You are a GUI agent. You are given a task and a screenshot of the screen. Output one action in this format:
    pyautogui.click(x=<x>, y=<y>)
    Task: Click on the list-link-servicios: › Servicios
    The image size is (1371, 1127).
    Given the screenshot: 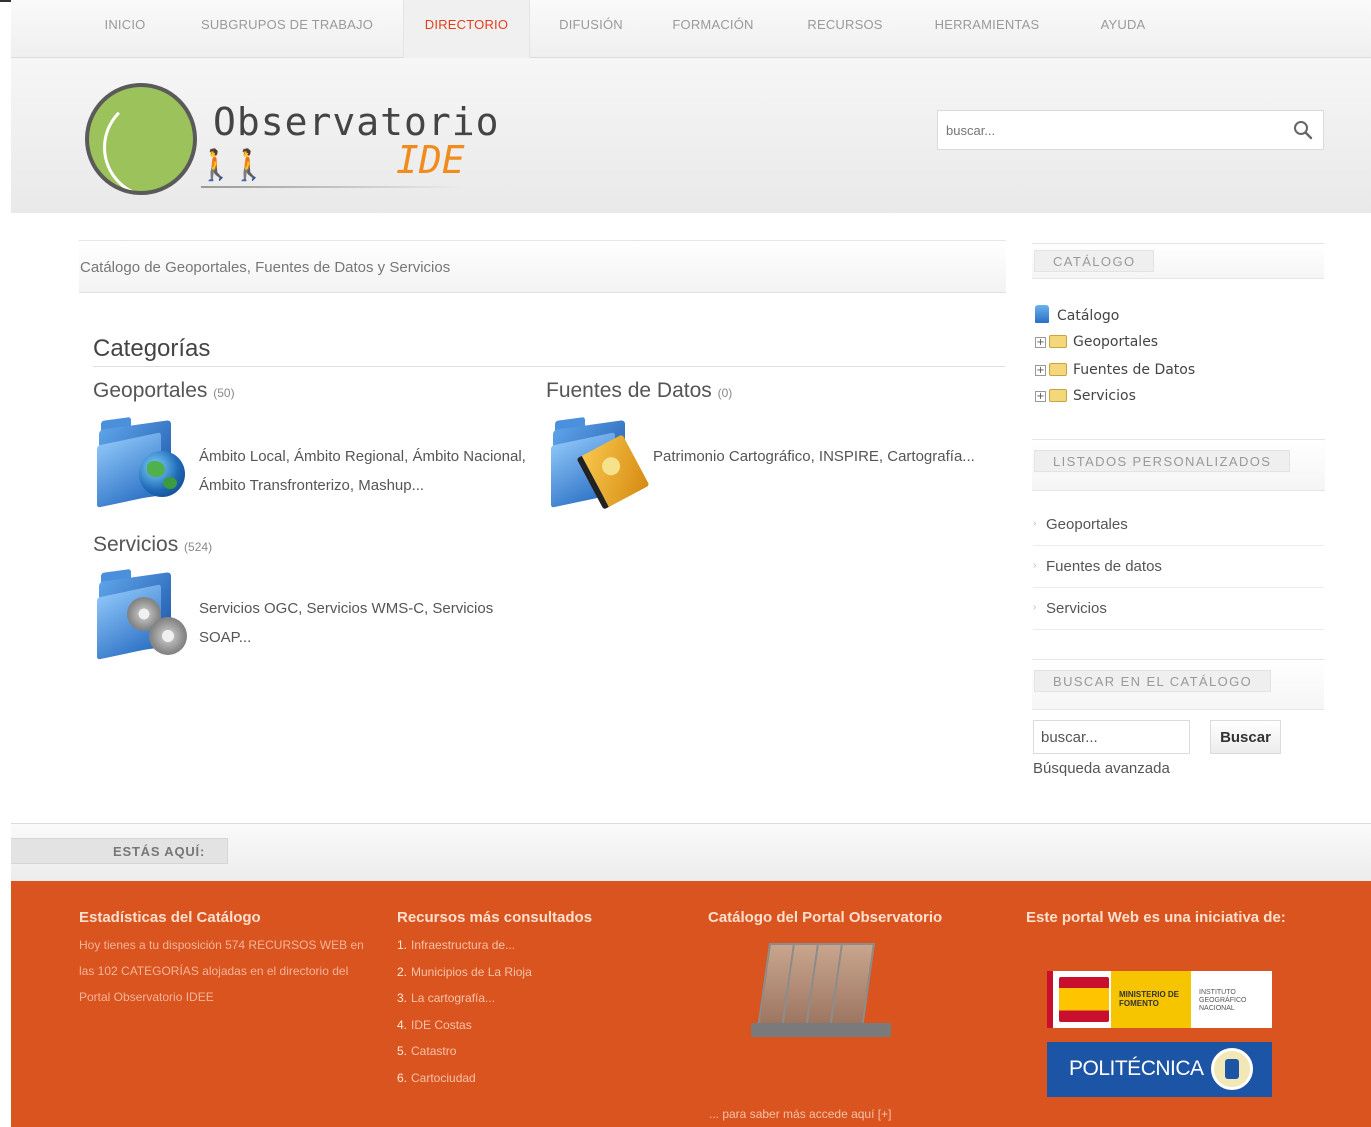 What is the action you would take?
    pyautogui.click(x=1178, y=609)
    